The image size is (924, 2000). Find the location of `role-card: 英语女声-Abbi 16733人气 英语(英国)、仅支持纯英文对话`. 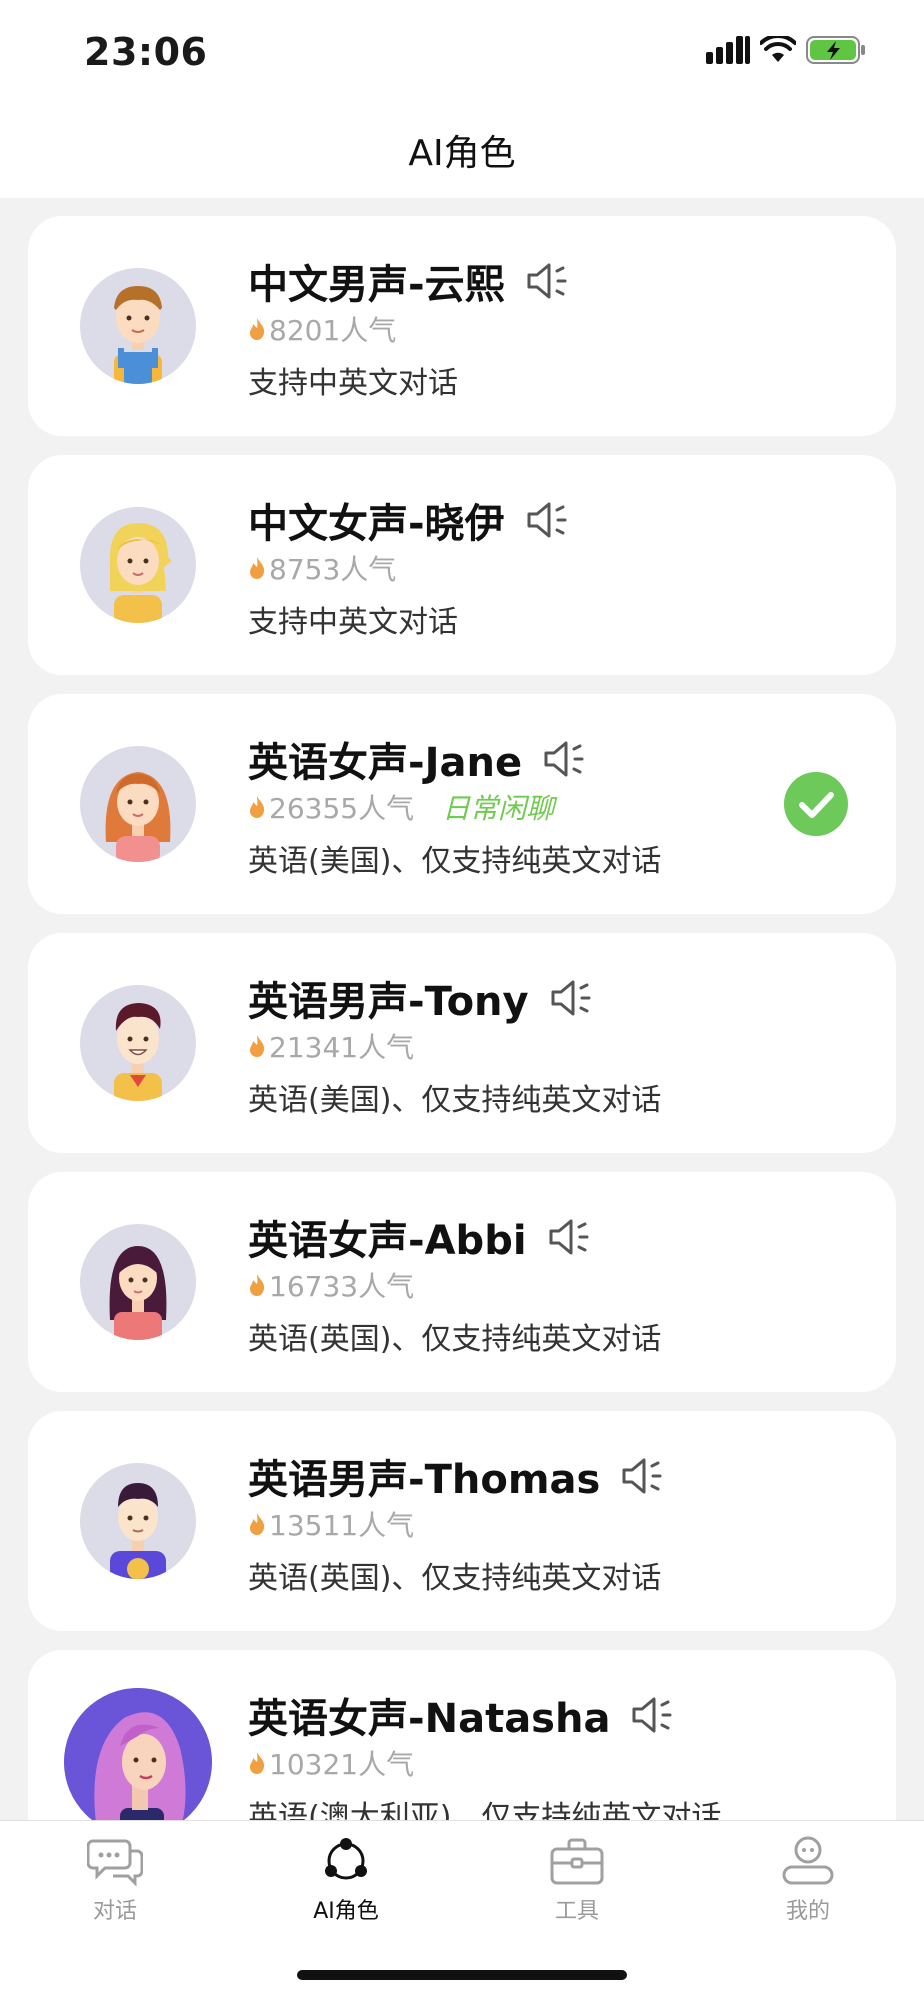

role-card: 英语女声-Abbi 16733人气 英语(英国)、仅支持纯英文对话 is located at coordinates (462, 1282).